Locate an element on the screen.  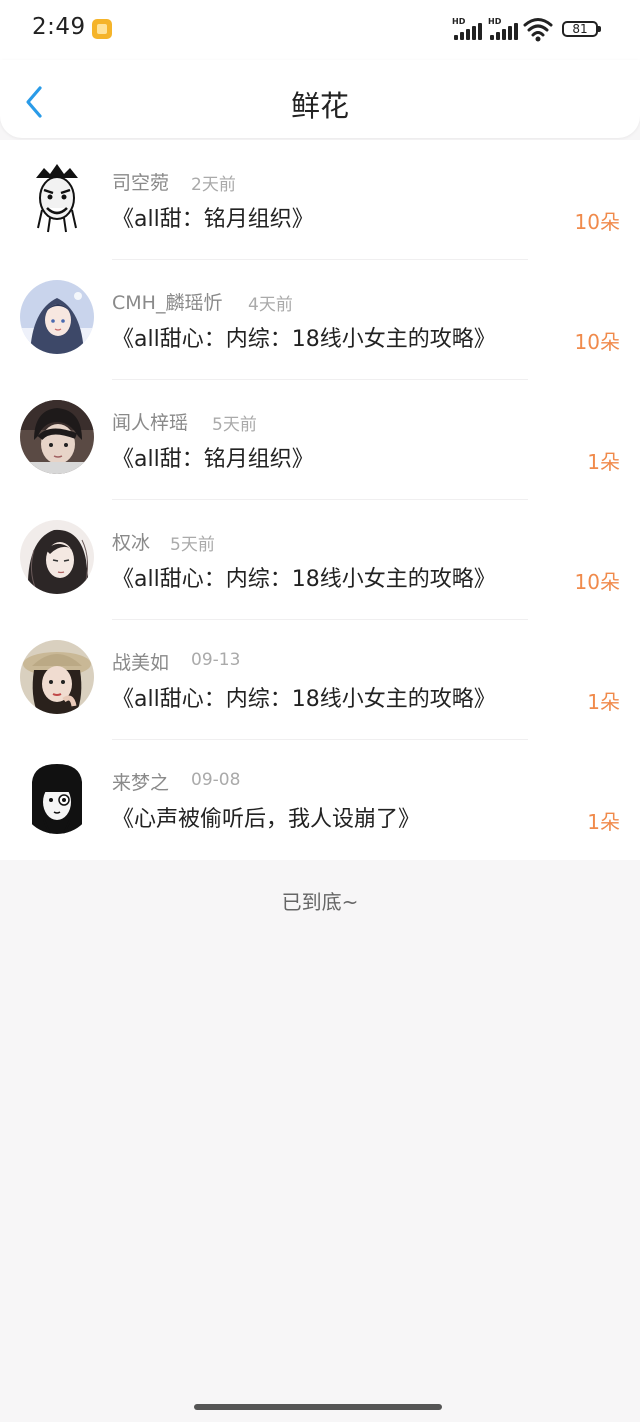
user-name: CMH_麟瑶忻 is located at coordinates (167, 303).